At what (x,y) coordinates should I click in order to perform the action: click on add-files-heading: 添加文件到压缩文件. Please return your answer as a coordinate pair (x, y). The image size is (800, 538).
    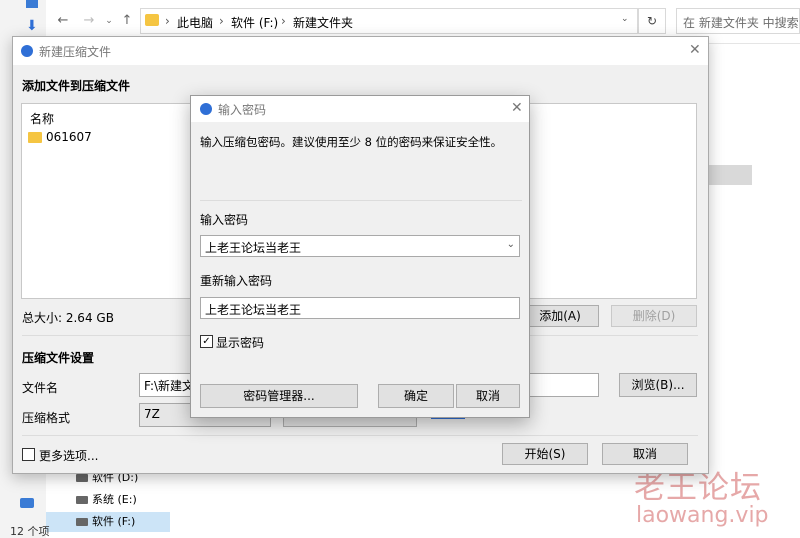
    Looking at the image, I should click on (76, 86).